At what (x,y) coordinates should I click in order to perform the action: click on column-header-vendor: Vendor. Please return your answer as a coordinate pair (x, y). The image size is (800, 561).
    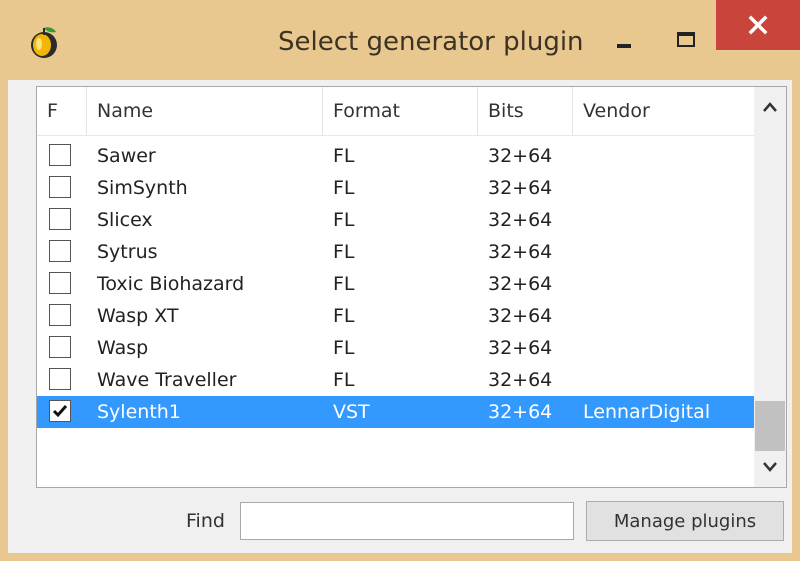
    Looking at the image, I should click on (663, 111).